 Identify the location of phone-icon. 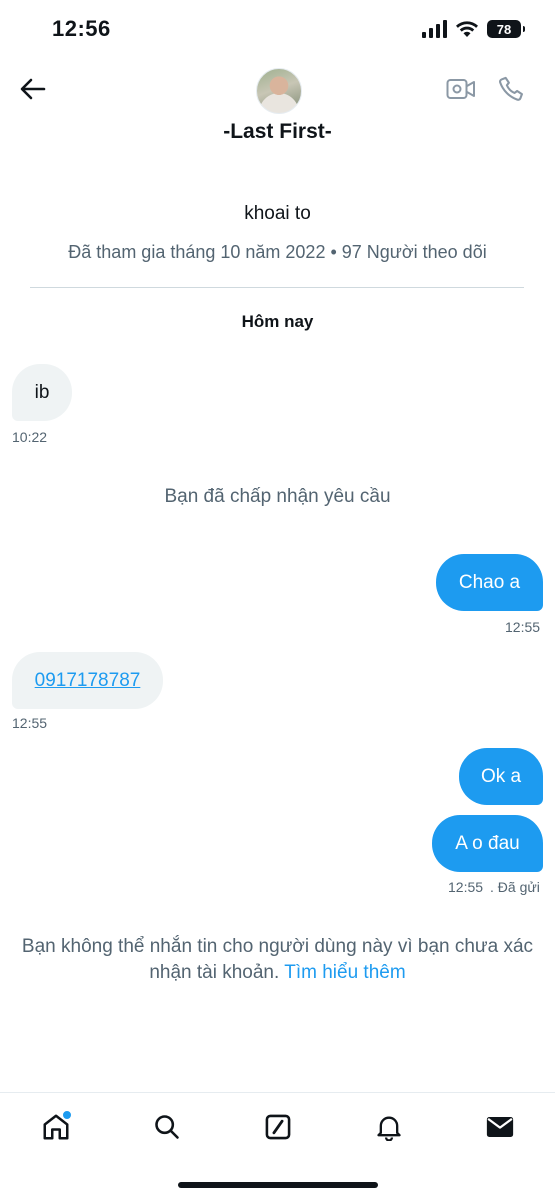
(511, 88).